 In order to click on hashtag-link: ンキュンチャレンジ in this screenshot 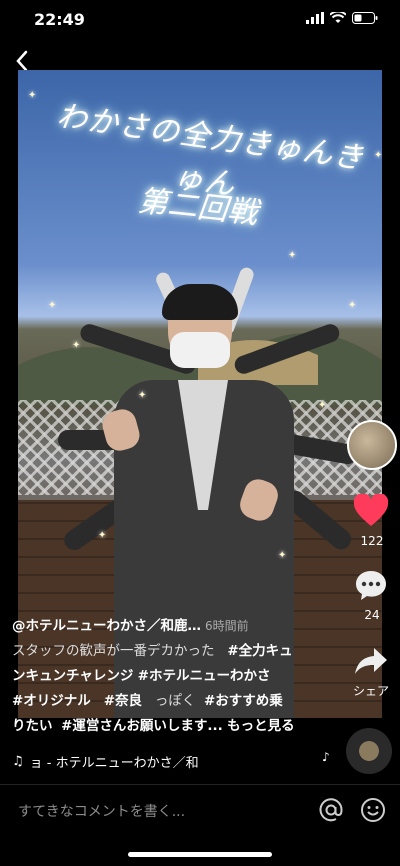, I will do `click(72, 676)`.